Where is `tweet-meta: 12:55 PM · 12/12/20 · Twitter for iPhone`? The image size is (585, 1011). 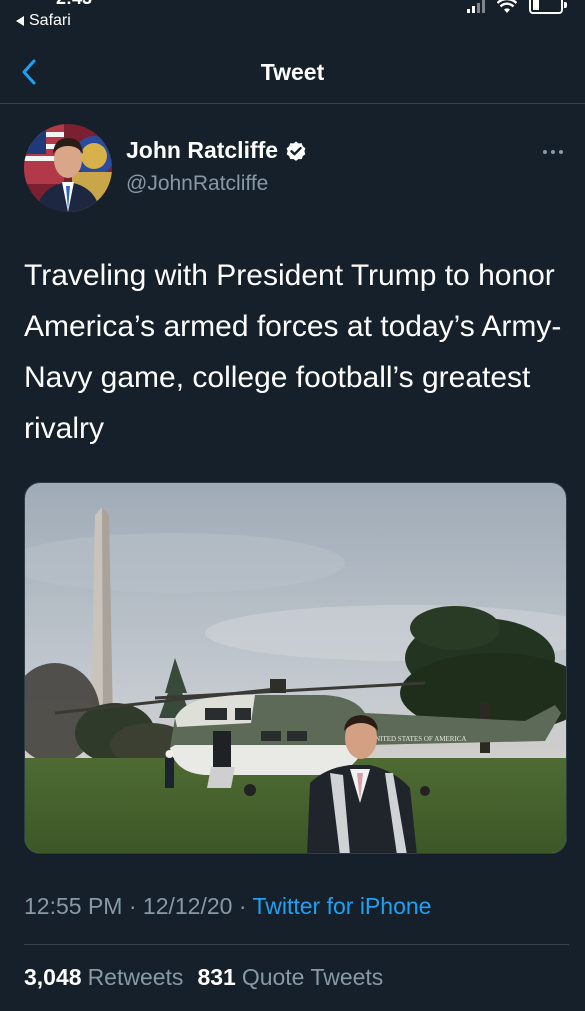
tweet-meta: 12:55 PM · 12/12/20 · Twitter for iPhone is located at coordinates (227, 906).